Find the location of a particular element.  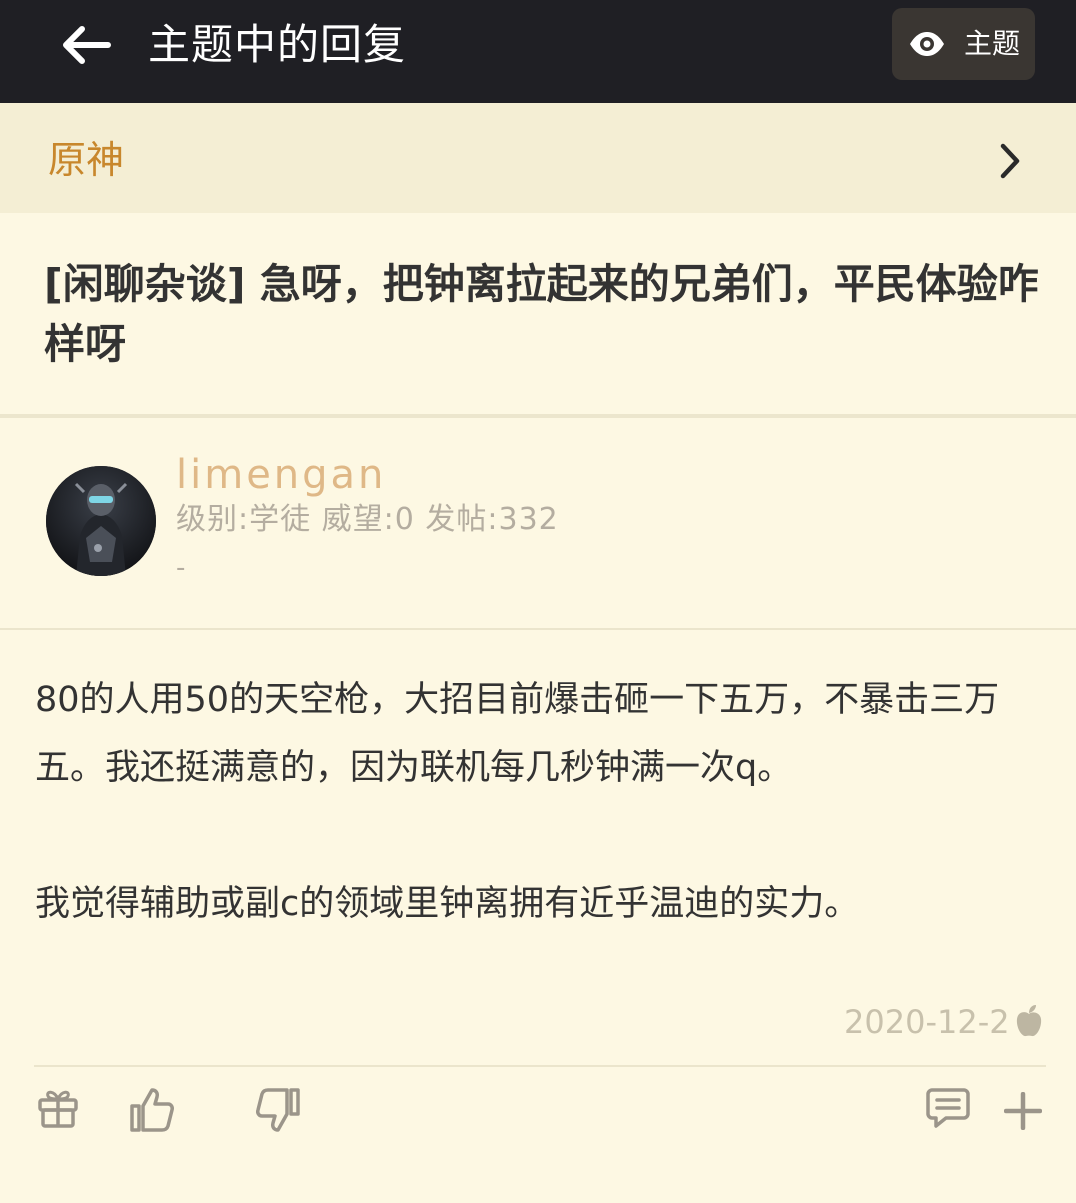

thread-title: [闲聊杂谈] 急呀，把钟离拉起来的兄弟们，平民体验咋样呀 is located at coordinates (541, 314).